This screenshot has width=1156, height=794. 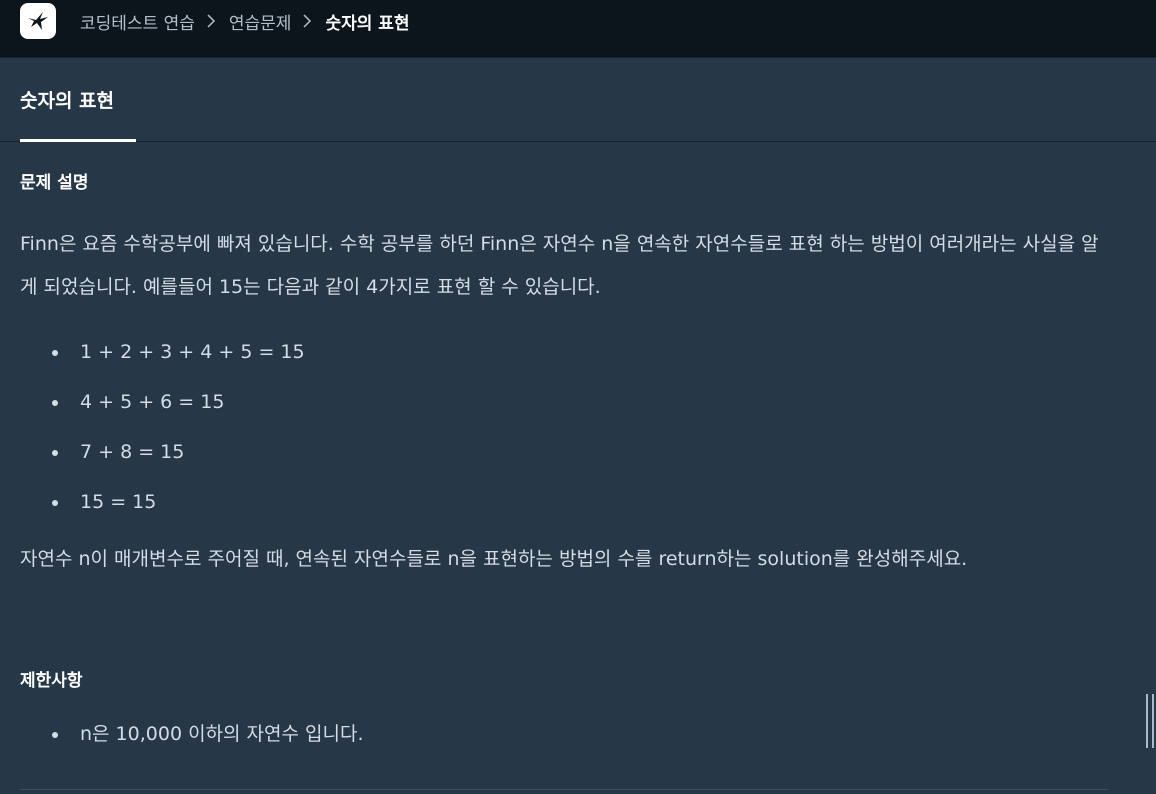 What do you see at coordinates (38, 21) in the screenshot?
I see `bird-logo-icon` at bounding box center [38, 21].